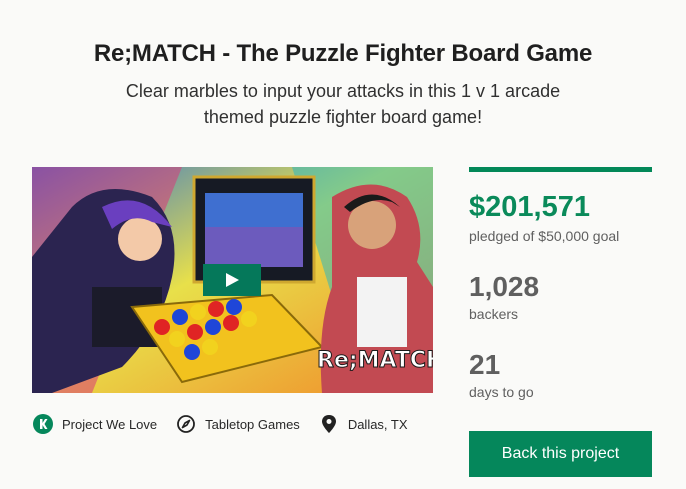 This screenshot has width=686, height=489. Describe the element at coordinates (501, 392) in the screenshot. I see `days-label: days to go` at that location.